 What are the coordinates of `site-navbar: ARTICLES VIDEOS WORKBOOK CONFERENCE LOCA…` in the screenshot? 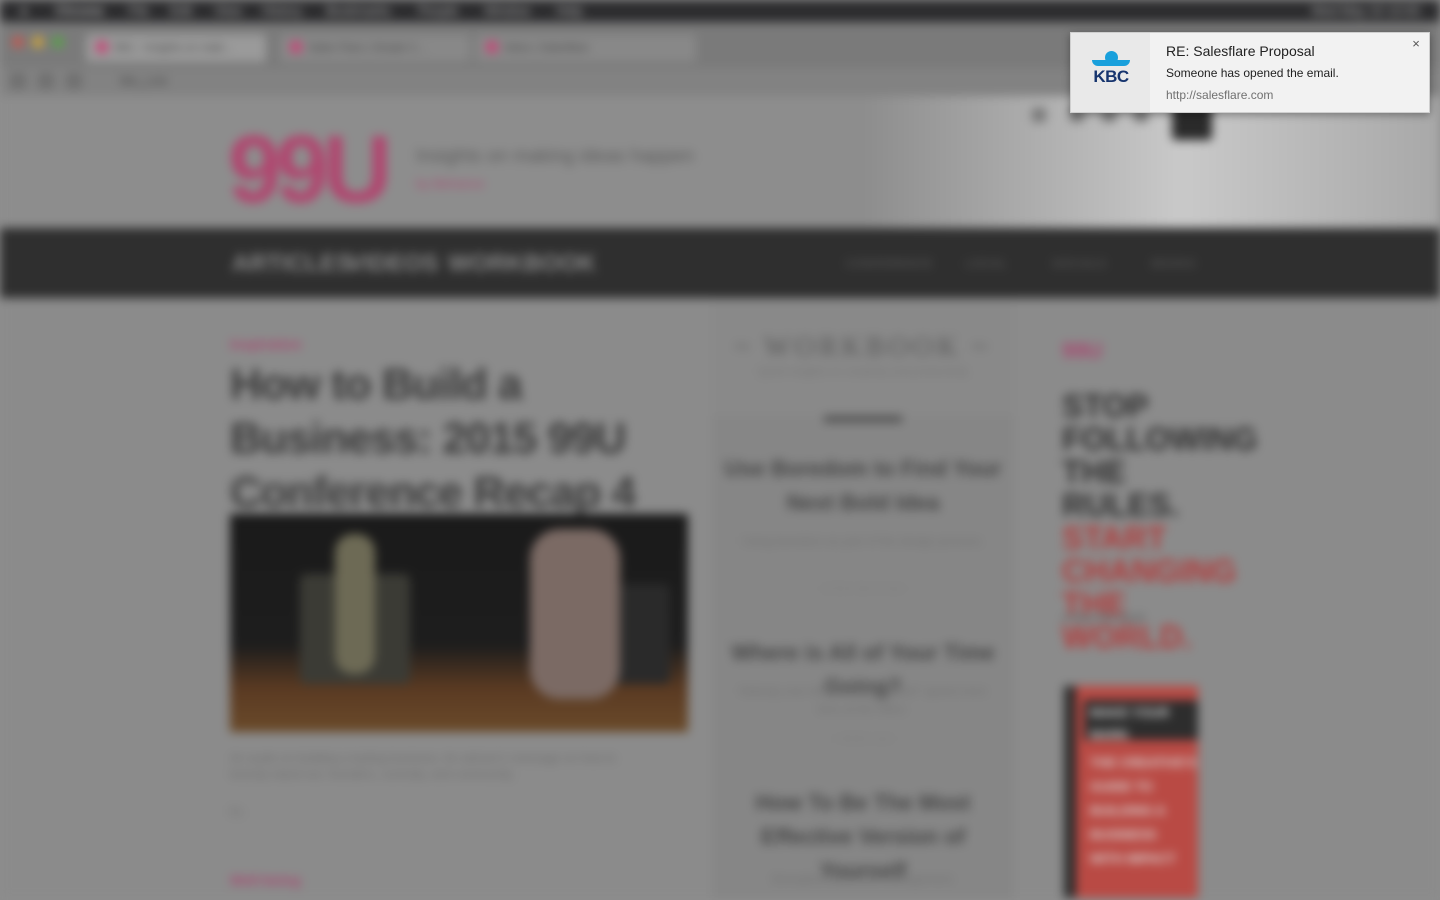 It's located at (720, 263).